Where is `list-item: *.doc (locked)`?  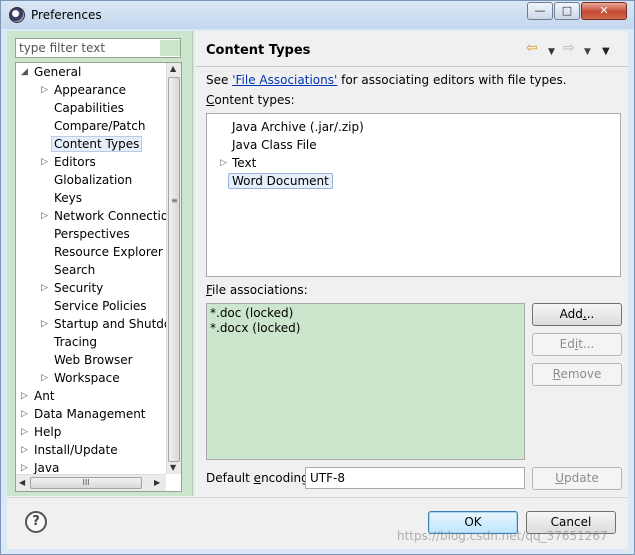
list-item: *.doc (locked) is located at coordinates (251, 313).